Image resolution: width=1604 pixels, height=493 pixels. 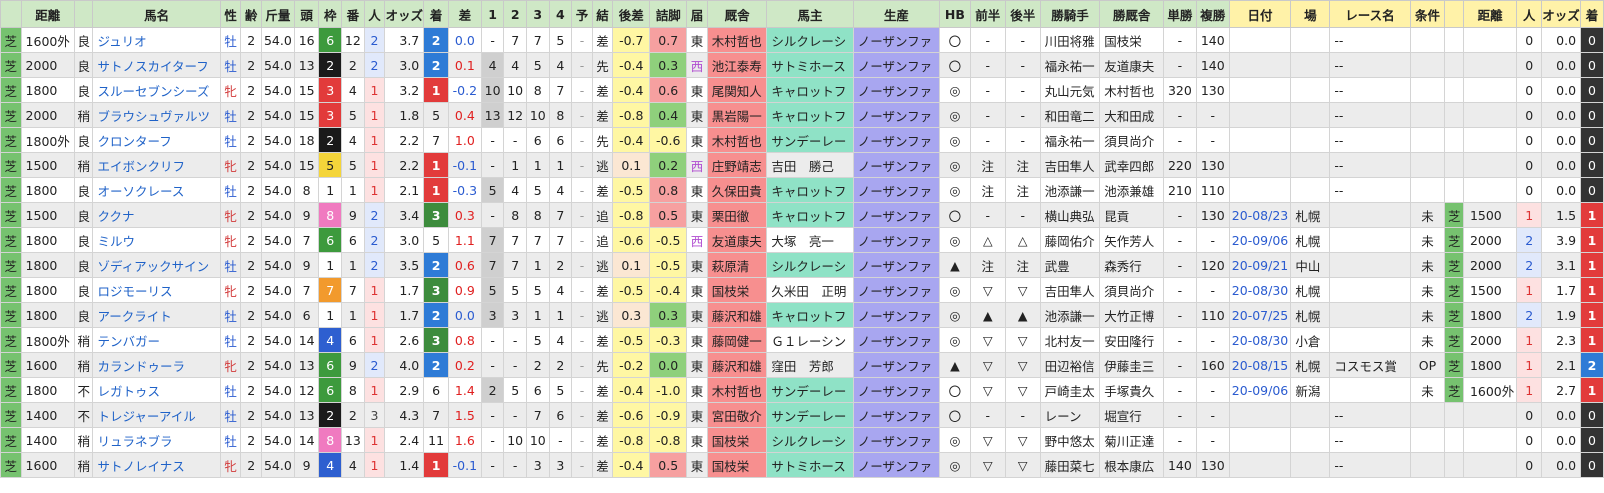 I want to click on cell-date, so click(x=1260, y=140).